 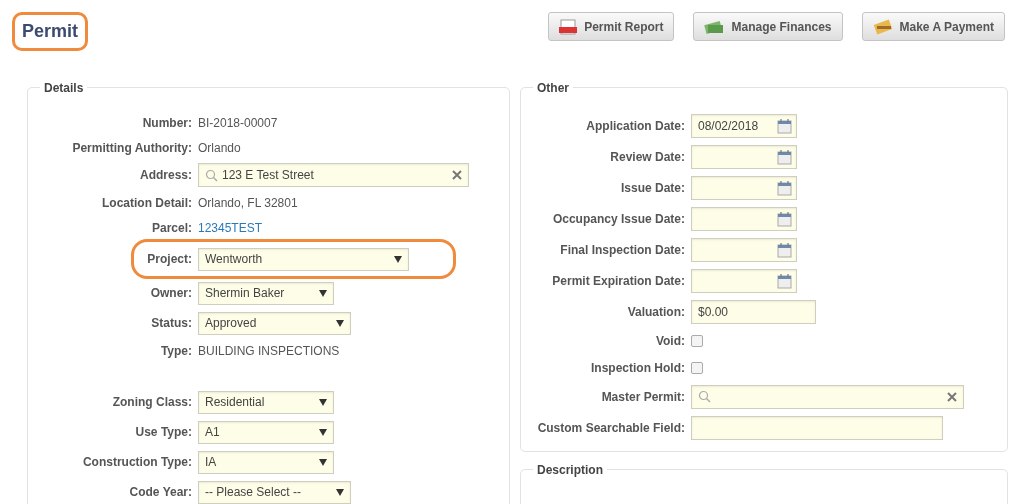 What do you see at coordinates (165, 175) in the screenshot?
I see `field-label: Address:` at bounding box center [165, 175].